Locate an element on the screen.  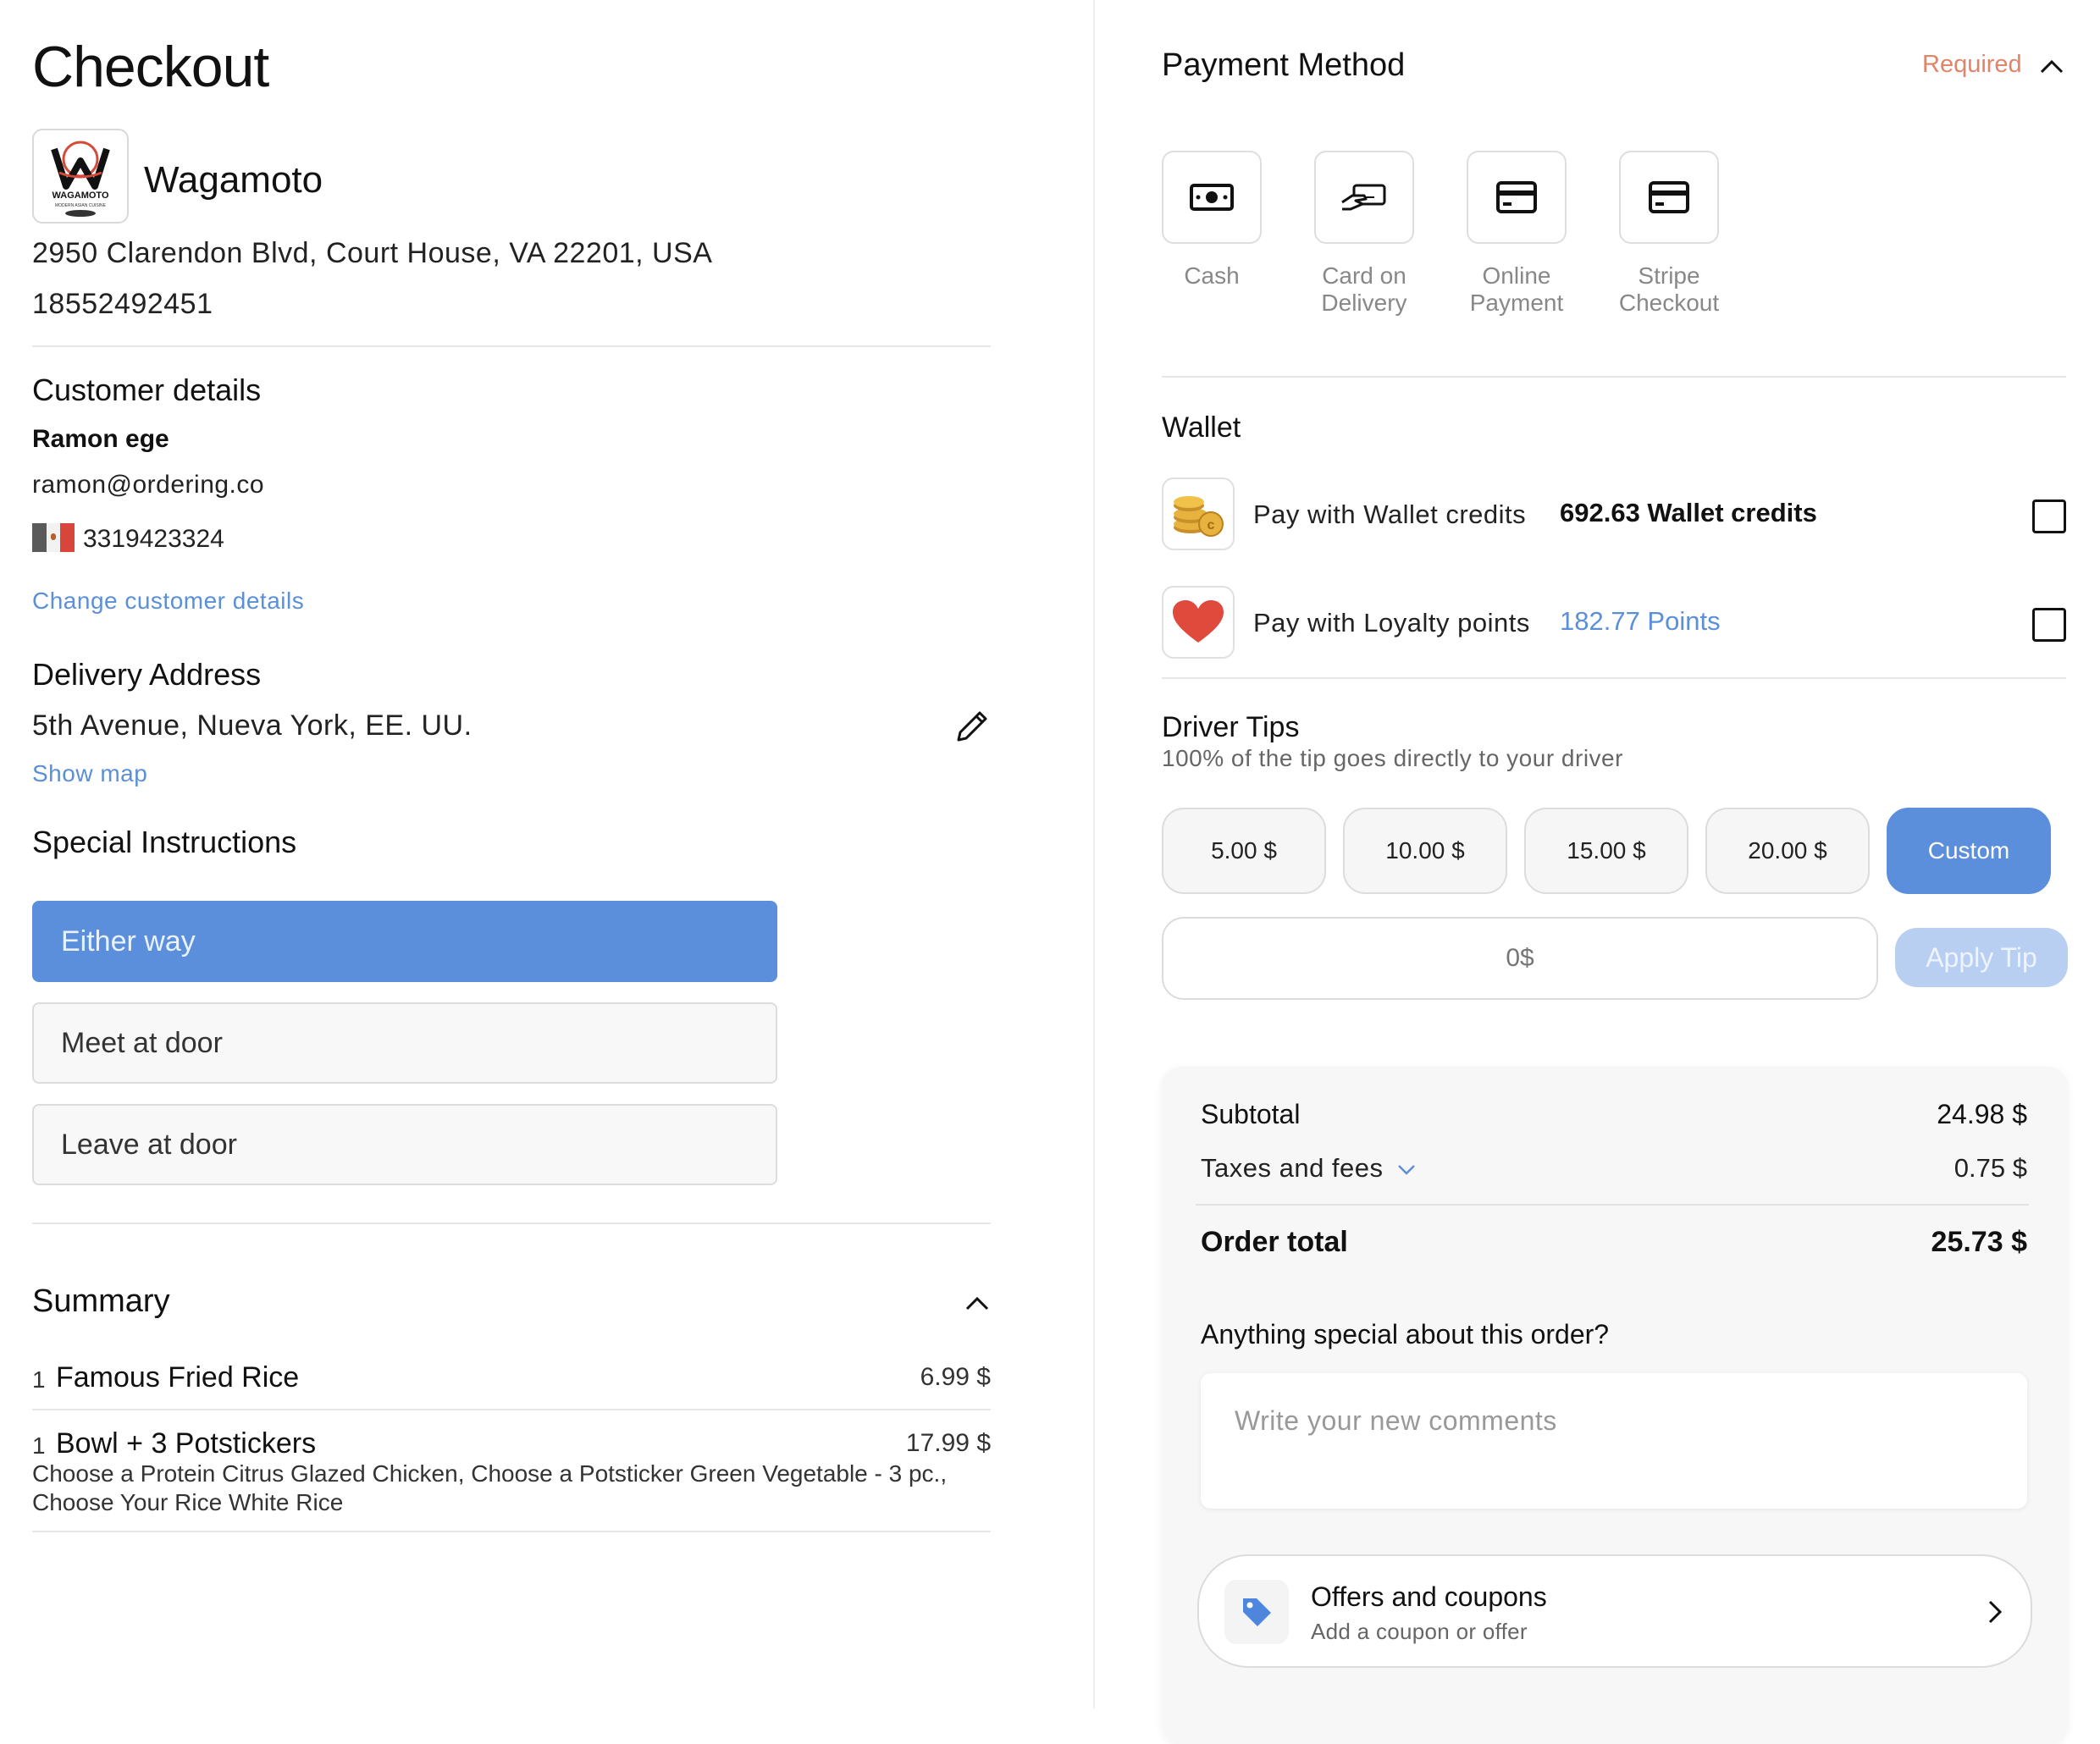
tag-icon is located at coordinates (1257, 1612).